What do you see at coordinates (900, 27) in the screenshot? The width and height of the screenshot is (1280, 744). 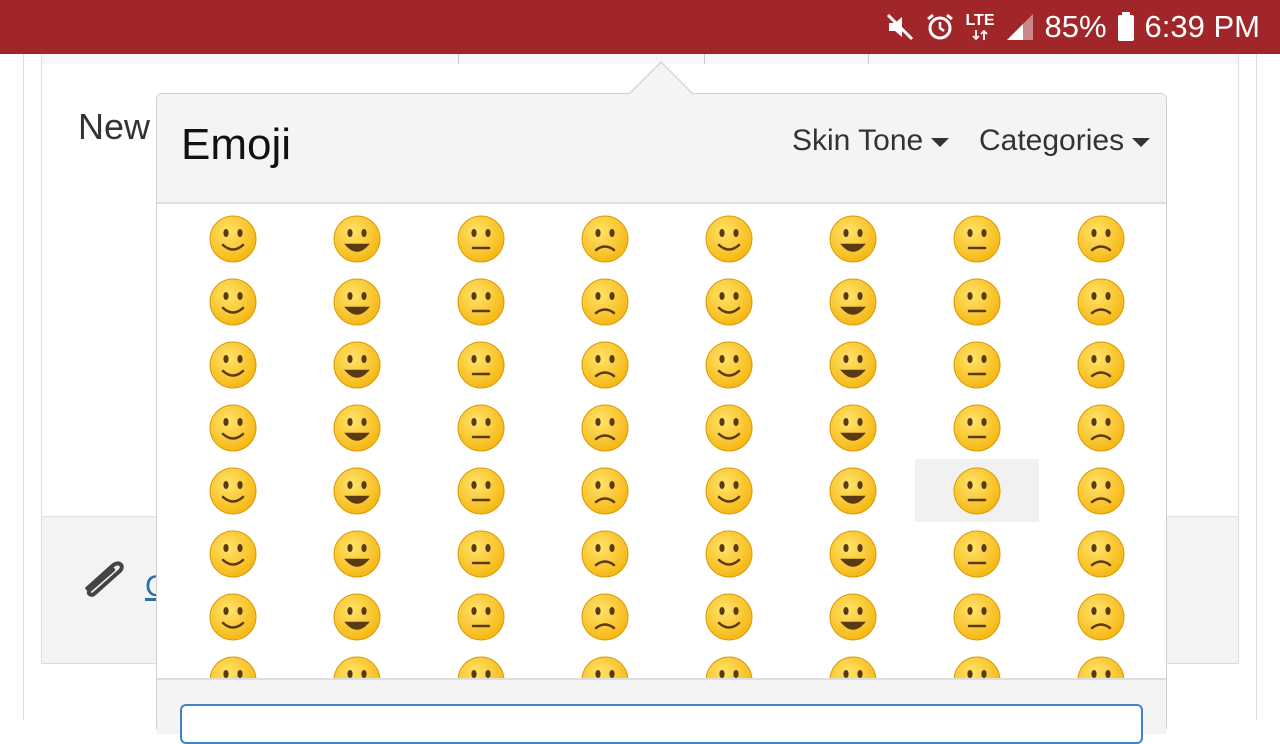 I see `mute-icon` at bounding box center [900, 27].